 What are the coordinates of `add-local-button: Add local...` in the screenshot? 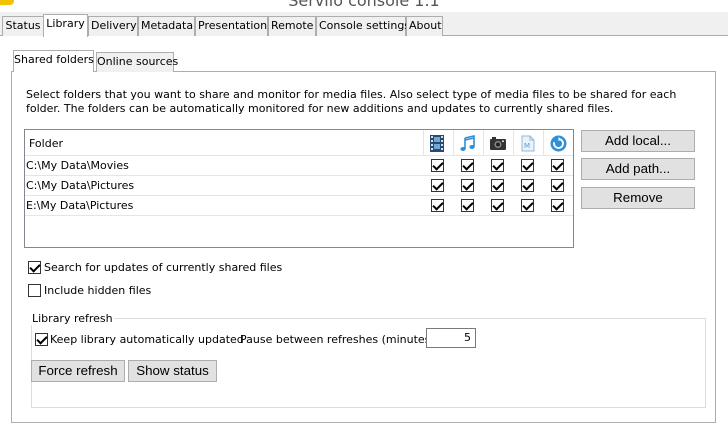 It's located at (638, 141).